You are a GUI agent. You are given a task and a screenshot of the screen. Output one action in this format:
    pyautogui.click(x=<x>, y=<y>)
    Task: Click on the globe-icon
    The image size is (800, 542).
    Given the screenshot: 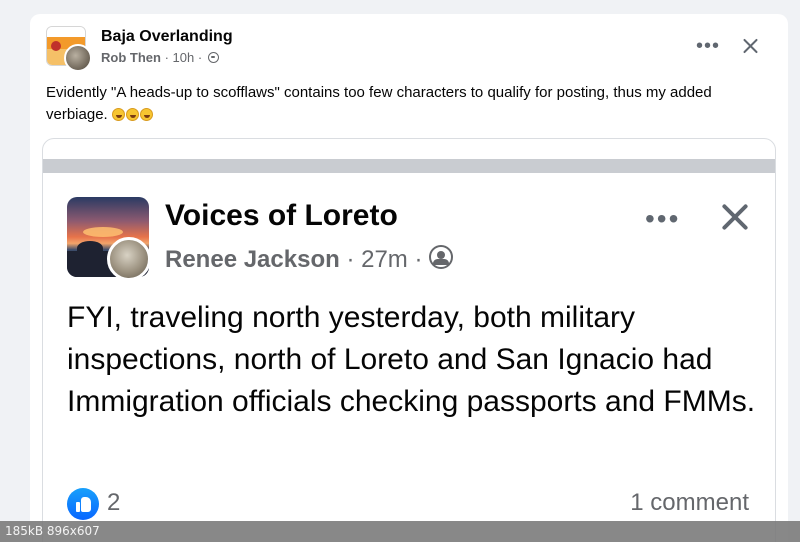 What is the action you would take?
    pyautogui.click(x=213, y=57)
    